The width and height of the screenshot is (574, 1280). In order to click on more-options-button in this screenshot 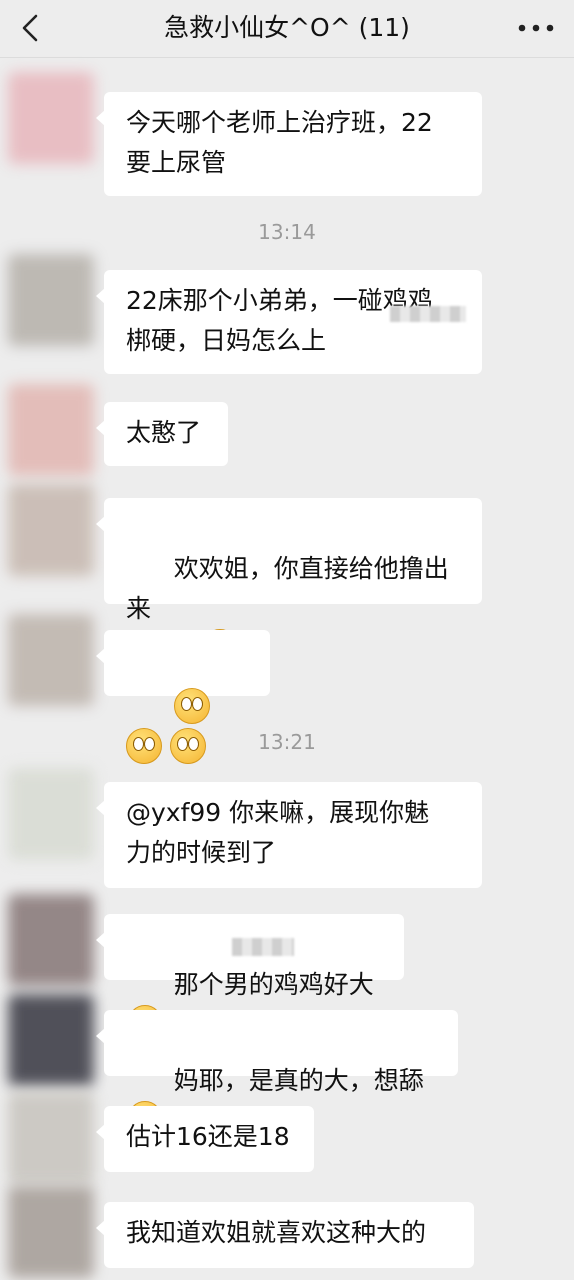, I will do `click(536, 28)`.